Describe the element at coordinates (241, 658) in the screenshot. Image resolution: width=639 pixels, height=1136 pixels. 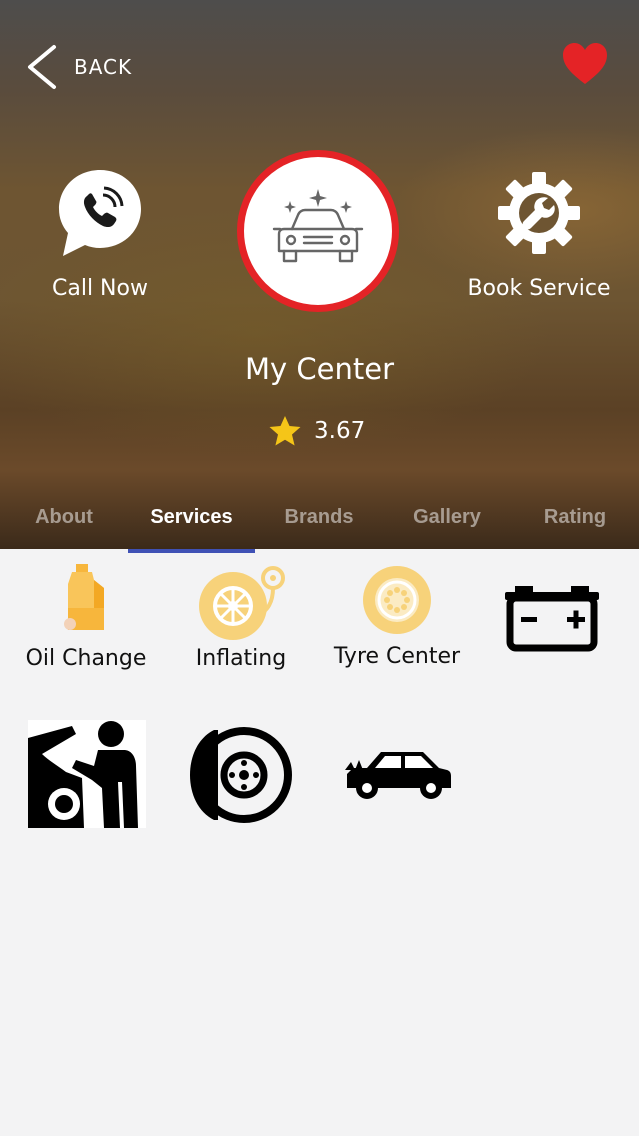
I see `service-label: Inflating` at that location.